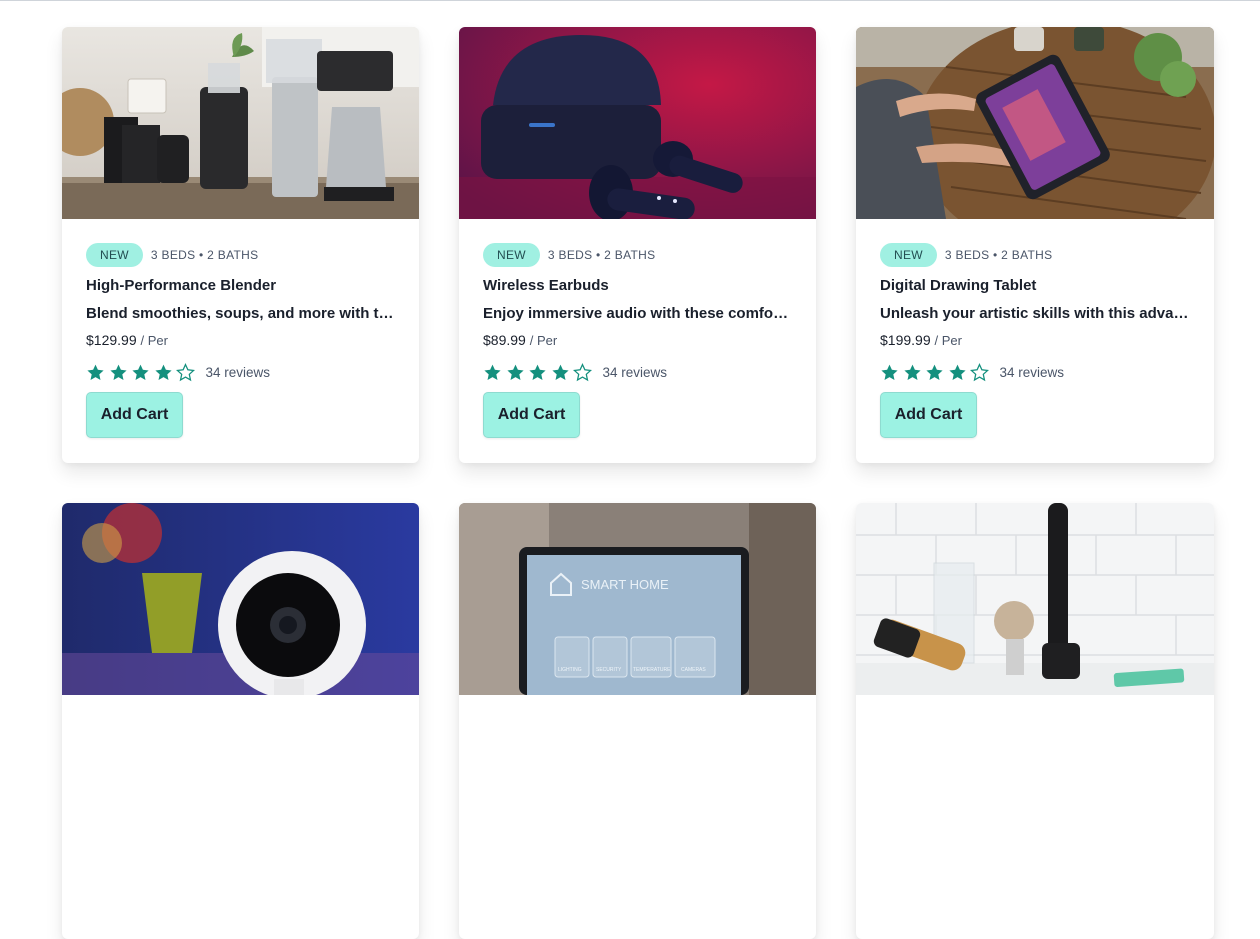 This screenshot has width=1260, height=939. Describe the element at coordinates (609, 670) in the screenshot. I see `tile-security: SECURITY` at that location.